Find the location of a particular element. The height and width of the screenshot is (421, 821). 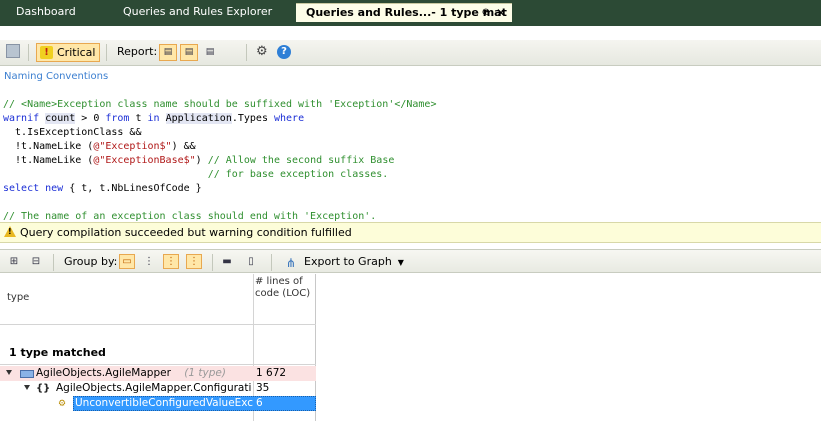

code-line: t.IsExceptionClass && is located at coordinates (72, 132).